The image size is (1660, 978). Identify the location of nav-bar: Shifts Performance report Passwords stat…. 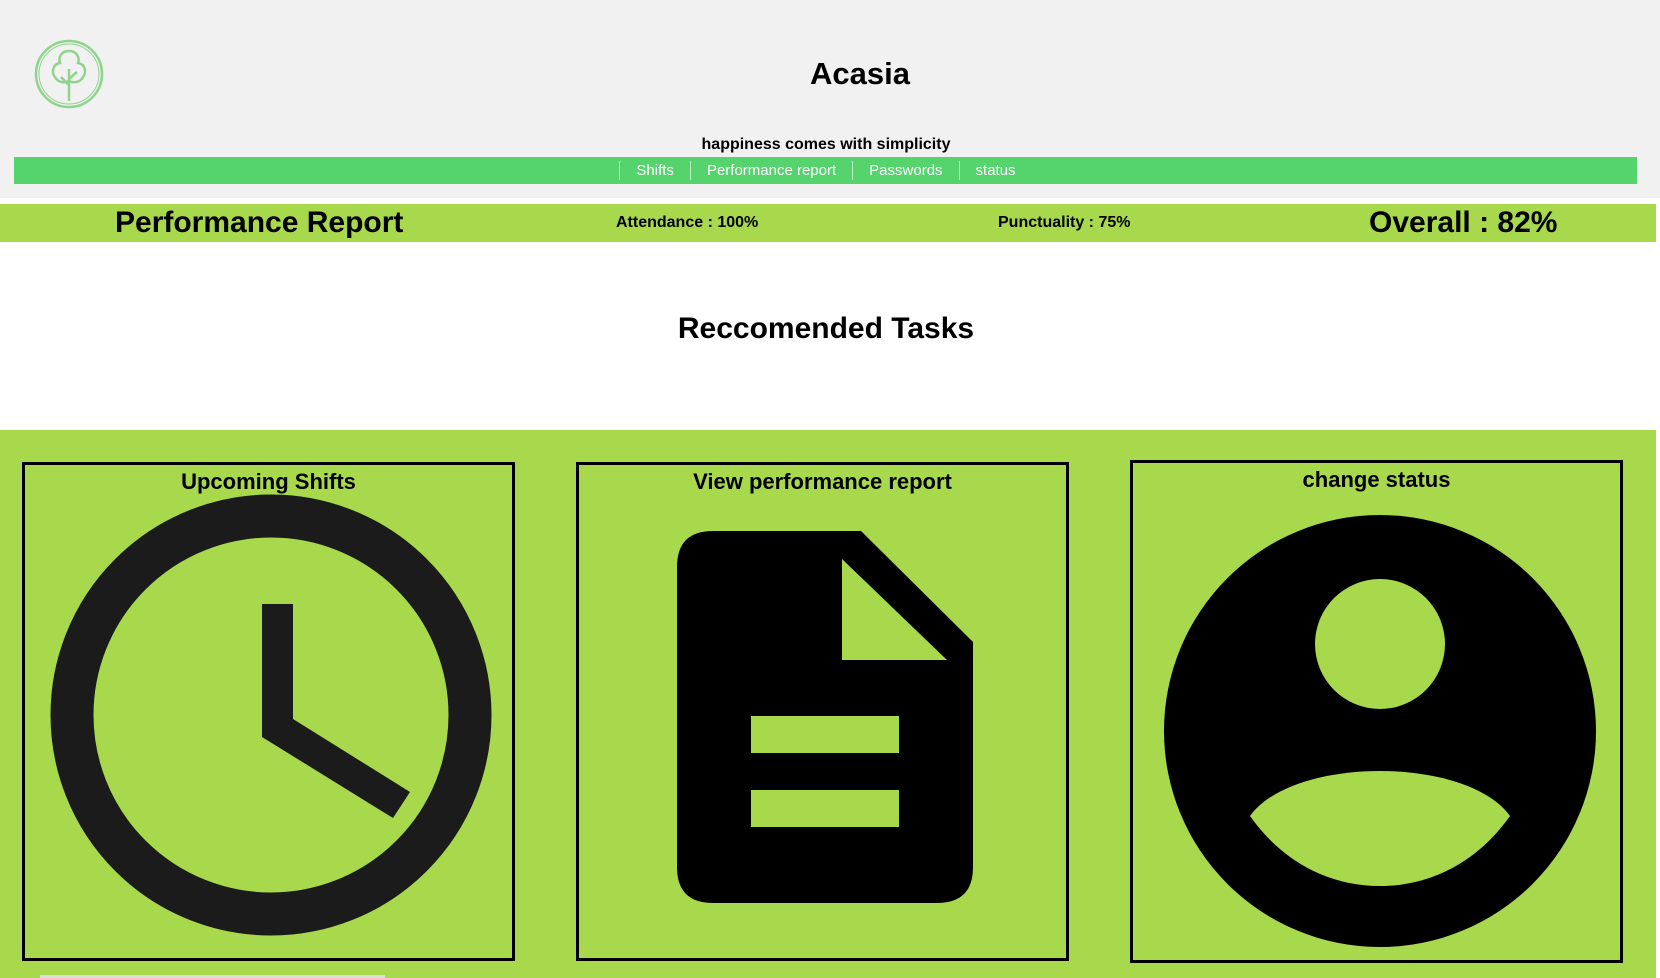
(825, 170).